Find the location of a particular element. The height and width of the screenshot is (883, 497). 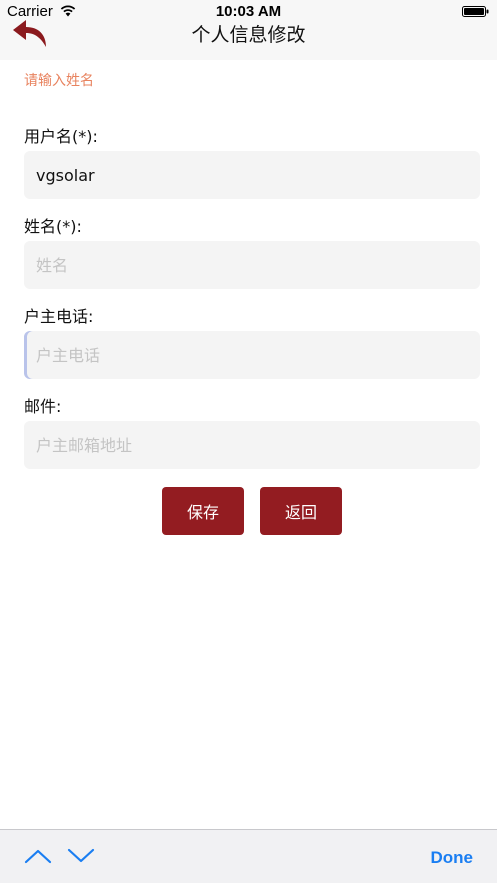

name-label: 姓名(*): is located at coordinates (53, 226).